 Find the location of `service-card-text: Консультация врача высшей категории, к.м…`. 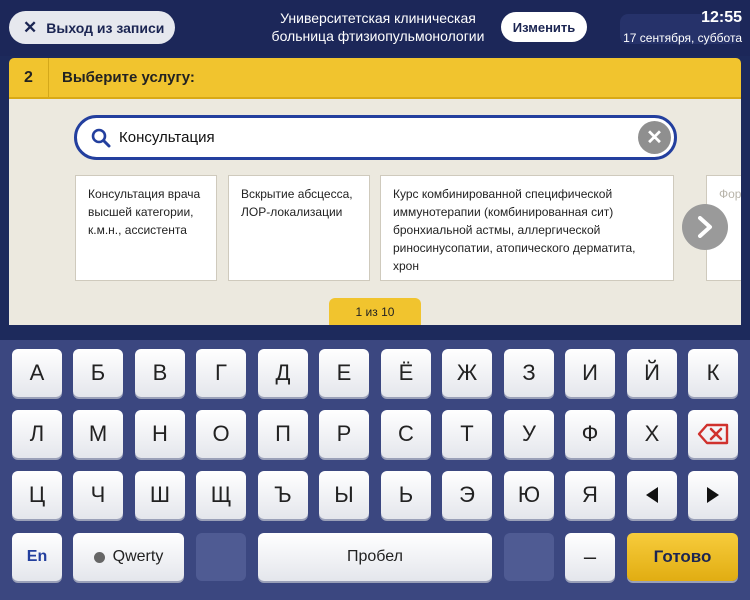

service-card-text: Консультация врача высшей категории, к.м… is located at coordinates (144, 212).